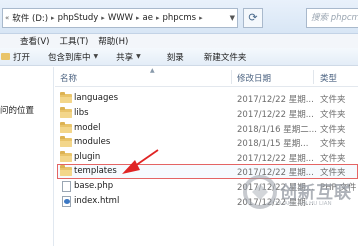  What do you see at coordinates (131, 167) in the screenshot?
I see `annotation-arrow-head` at bounding box center [131, 167].